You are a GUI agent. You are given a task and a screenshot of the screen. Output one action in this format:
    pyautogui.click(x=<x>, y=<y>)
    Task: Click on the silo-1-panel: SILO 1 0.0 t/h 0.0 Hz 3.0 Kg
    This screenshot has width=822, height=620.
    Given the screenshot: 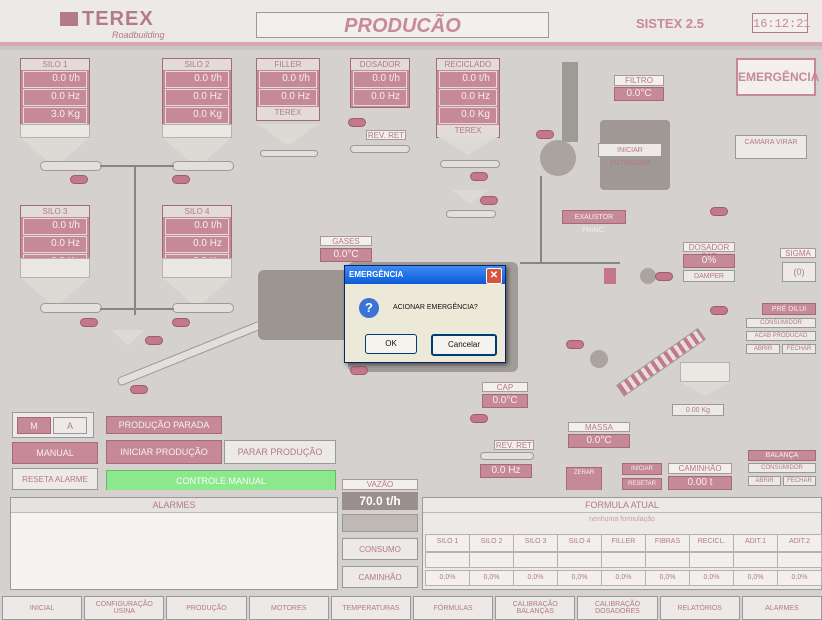 What is the action you would take?
    pyautogui.click(x=55, y=92)
    